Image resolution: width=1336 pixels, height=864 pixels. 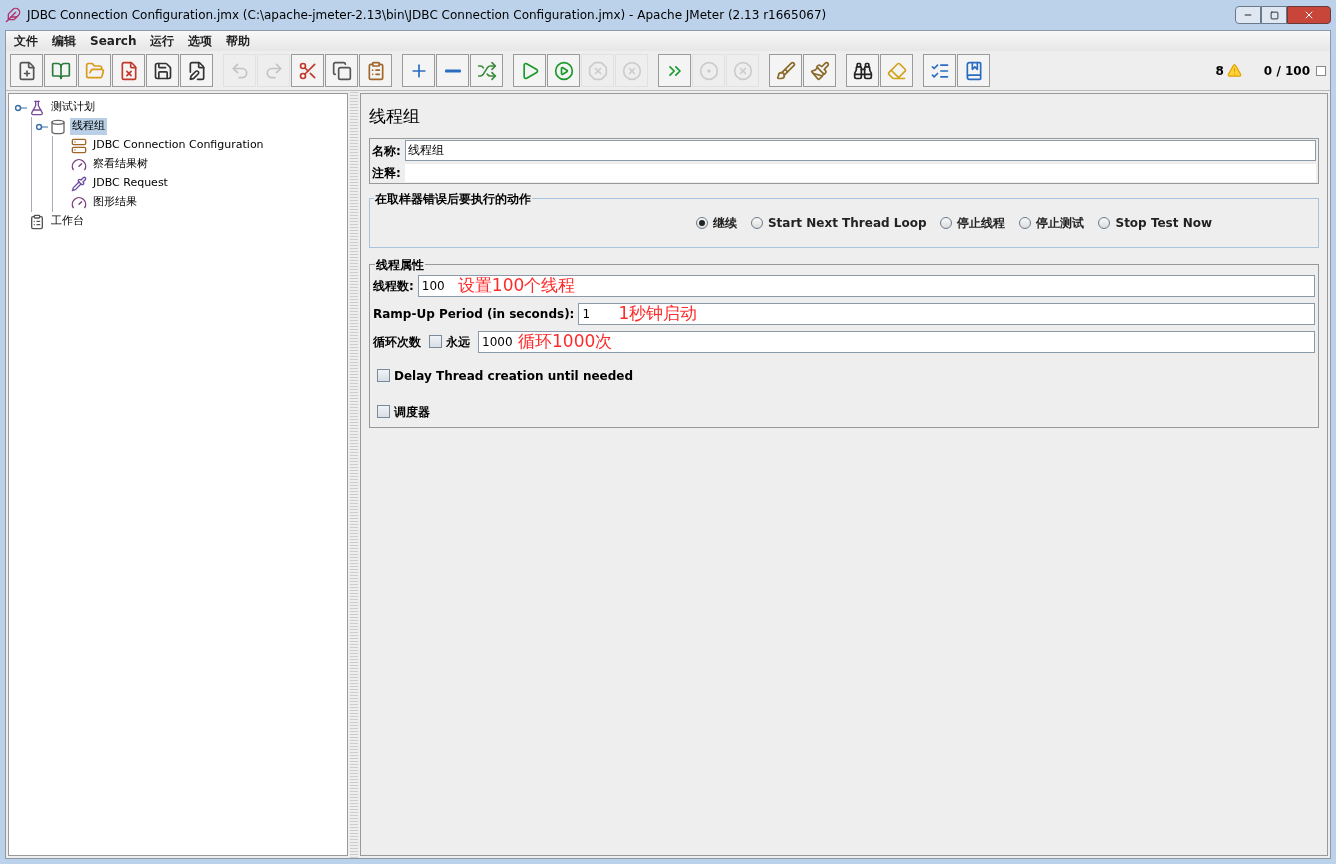 I want to click on copy-icon, so click(x=341, y=70).